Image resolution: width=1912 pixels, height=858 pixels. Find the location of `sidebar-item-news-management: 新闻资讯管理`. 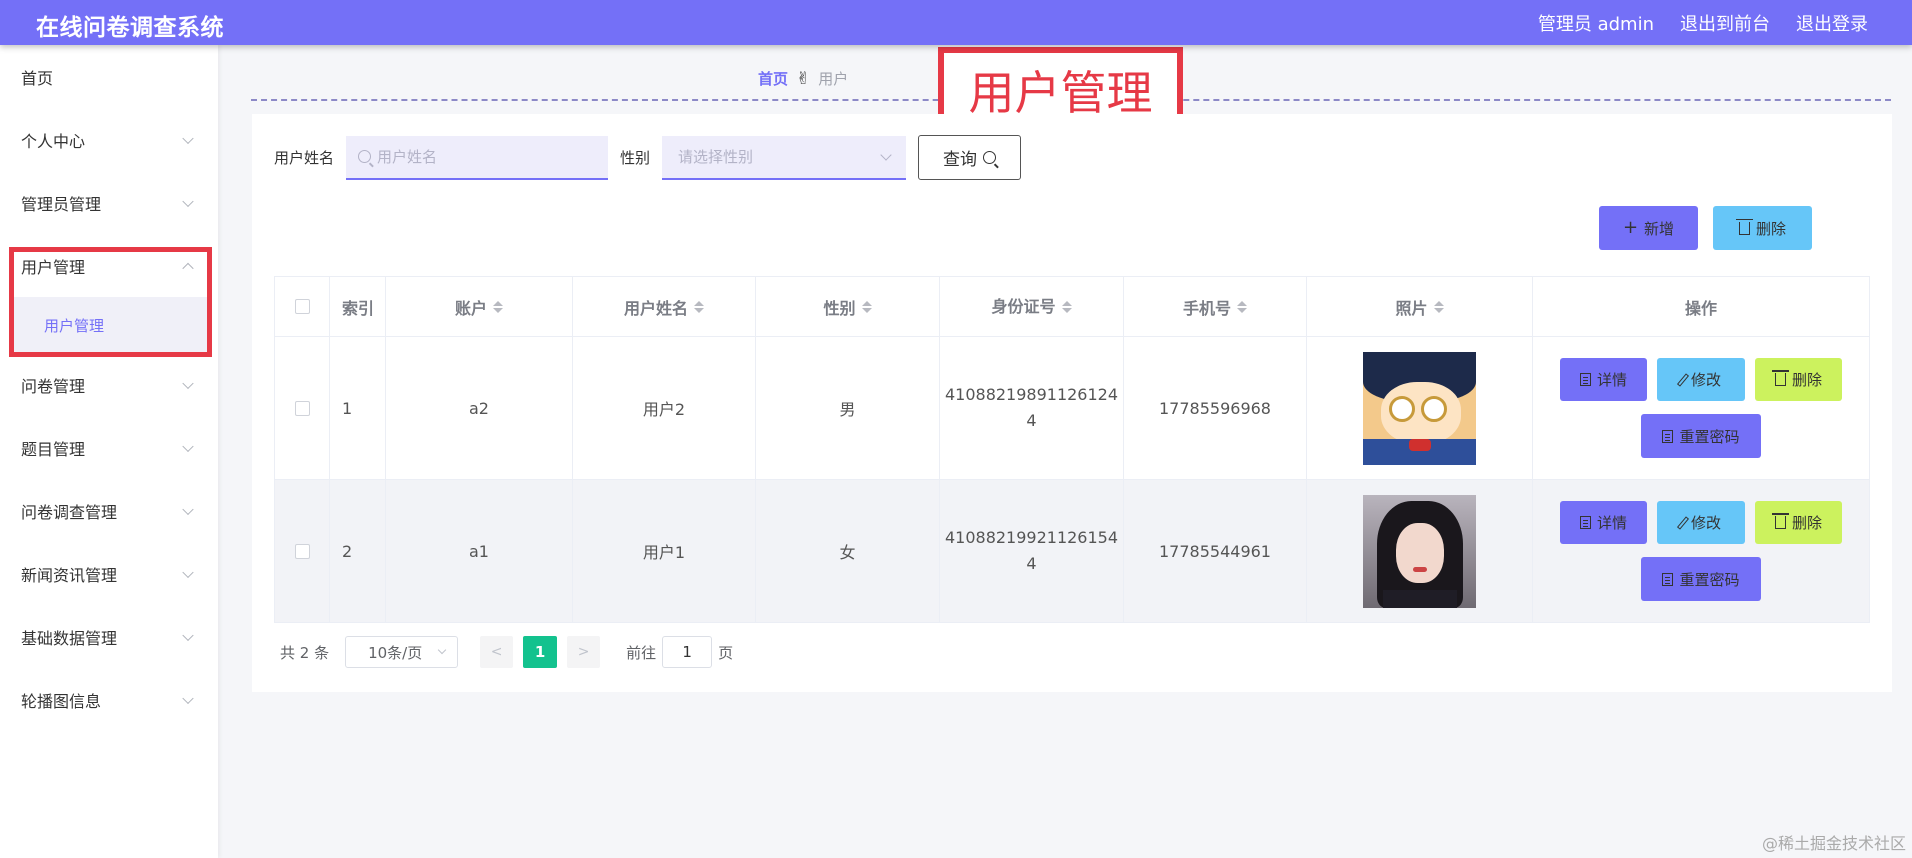

sidebar-item-news-management: 新闻资讯管理 is located at coordinates (109, 573).